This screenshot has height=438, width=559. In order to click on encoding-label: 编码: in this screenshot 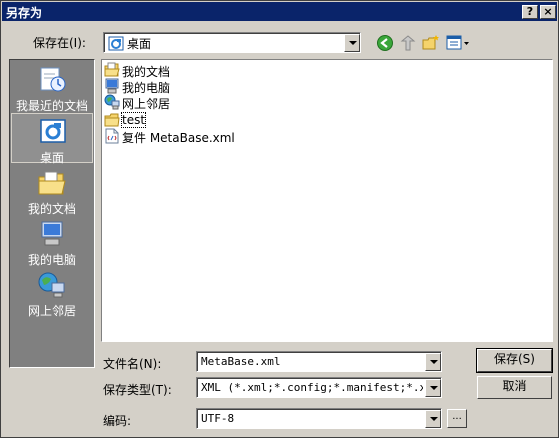, I will do `click(117, 421)`.